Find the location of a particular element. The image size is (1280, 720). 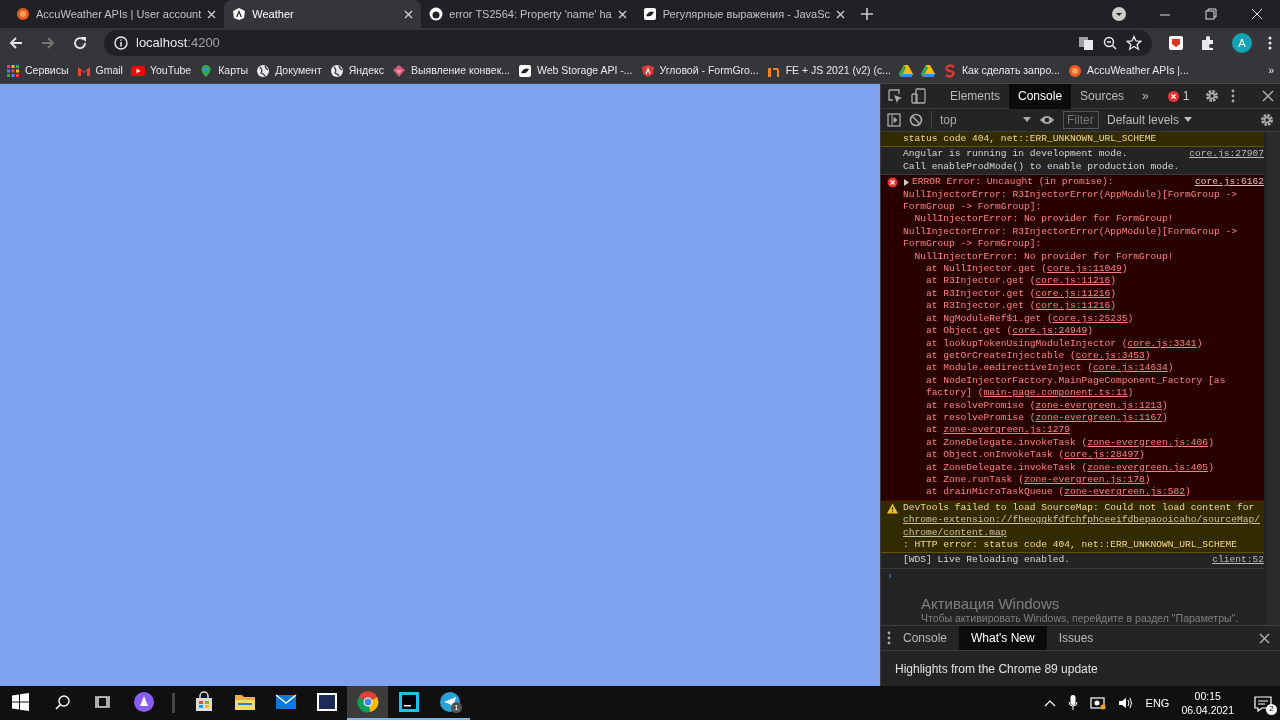

devtools-tab: Sources is located at coordinates (1102, 96).